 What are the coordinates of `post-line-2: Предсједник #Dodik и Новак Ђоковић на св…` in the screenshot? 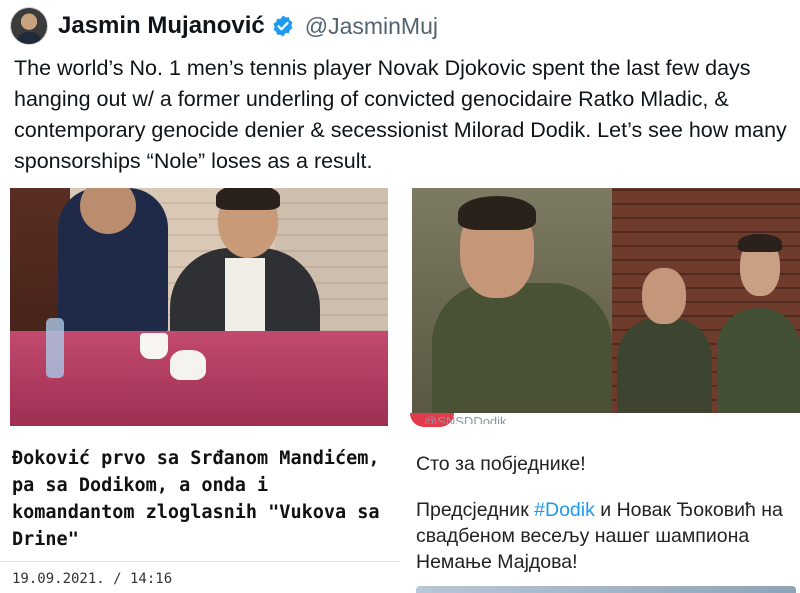 It's located at (606, 536).